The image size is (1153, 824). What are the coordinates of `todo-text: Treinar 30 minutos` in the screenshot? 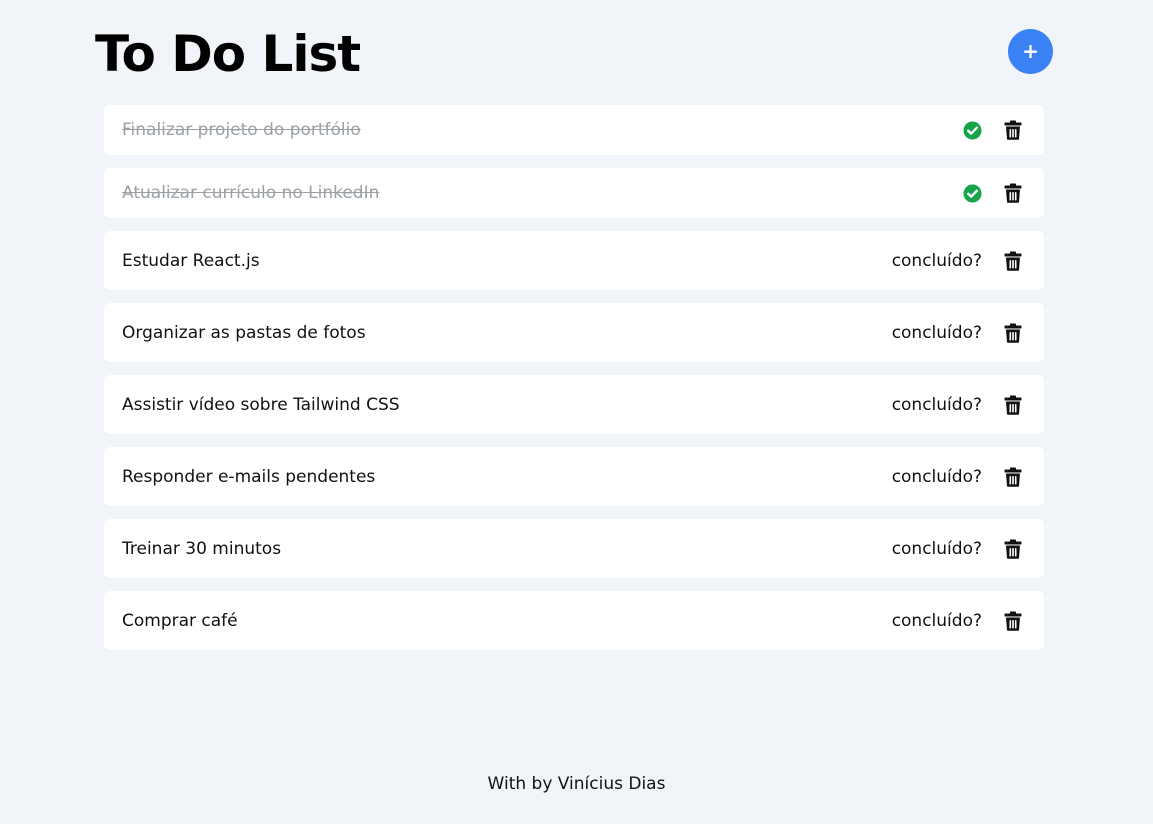 It's located at (202, 548).